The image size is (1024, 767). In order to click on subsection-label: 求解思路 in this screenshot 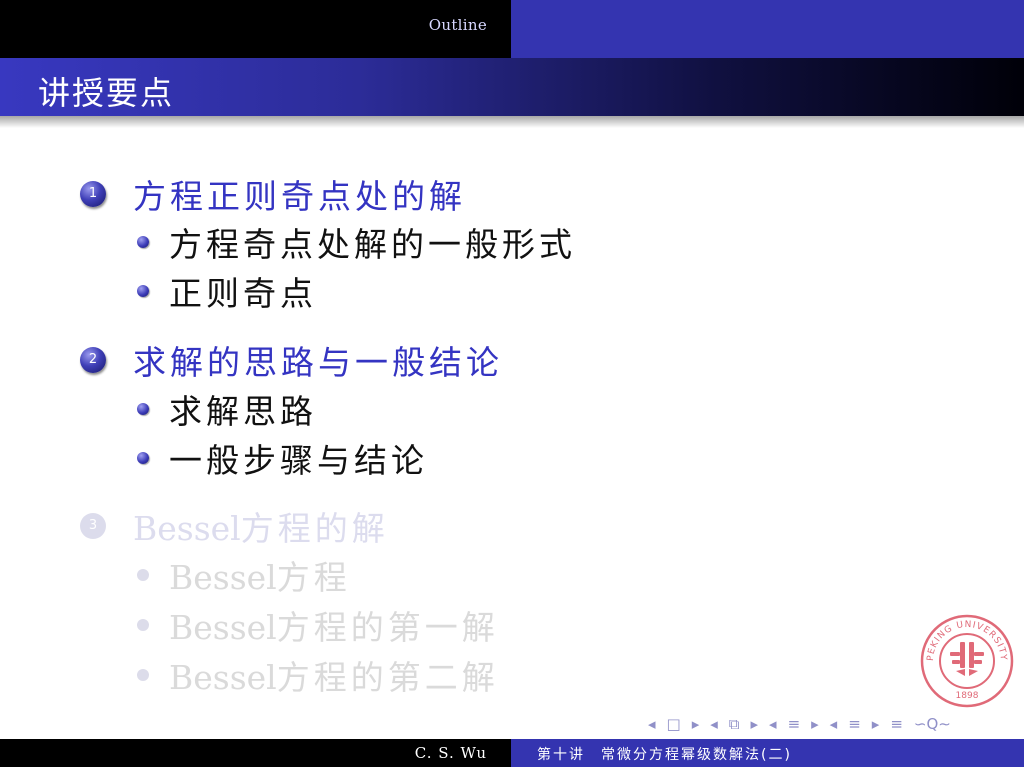, I will do `click(243, 411)`.